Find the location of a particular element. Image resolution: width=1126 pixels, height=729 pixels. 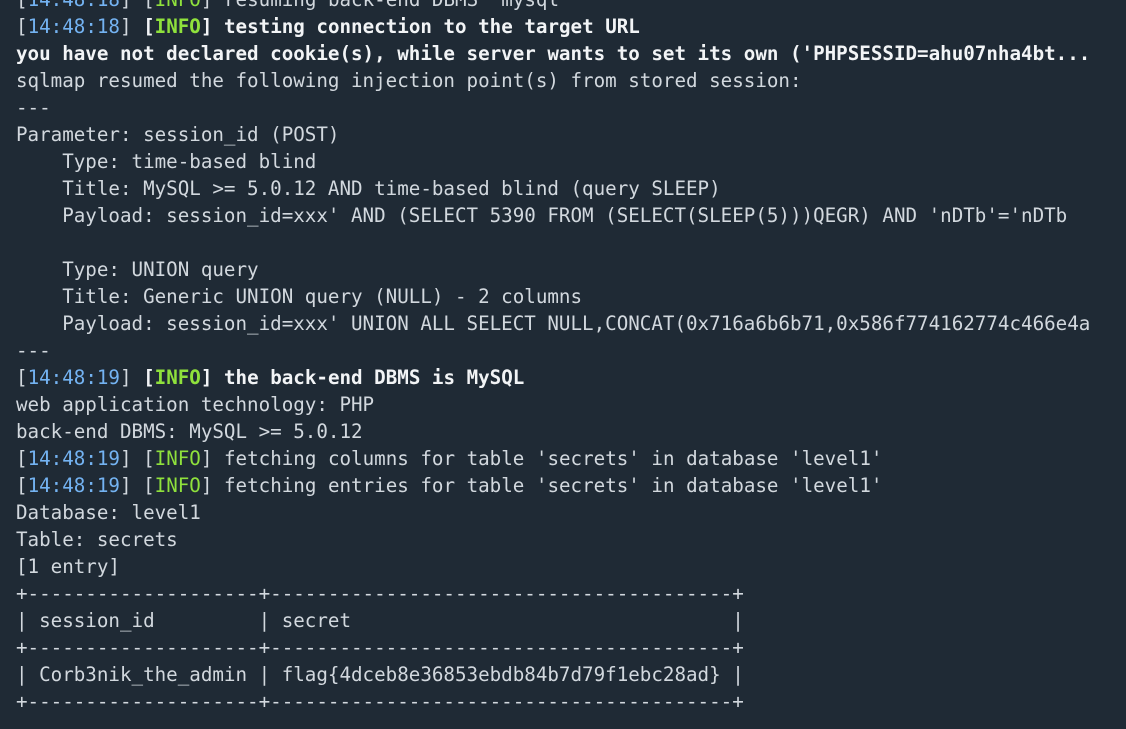

output-text: [1 entry] is located at coordinates (68, 566).